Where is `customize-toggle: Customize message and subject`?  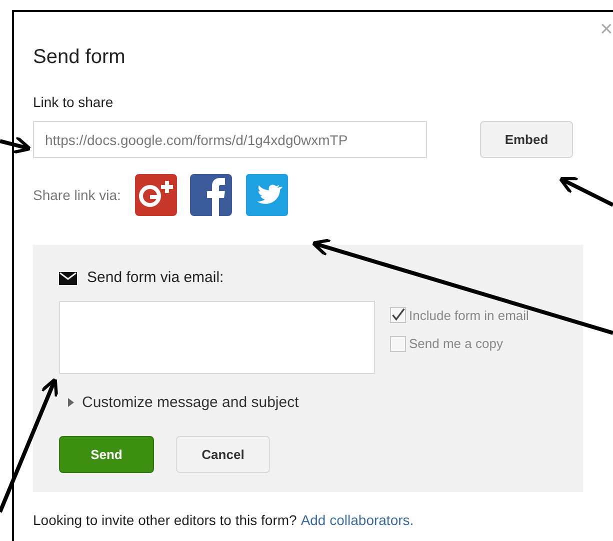 customize-toggle: Customize message and subject is located at coordinates (183, 403).